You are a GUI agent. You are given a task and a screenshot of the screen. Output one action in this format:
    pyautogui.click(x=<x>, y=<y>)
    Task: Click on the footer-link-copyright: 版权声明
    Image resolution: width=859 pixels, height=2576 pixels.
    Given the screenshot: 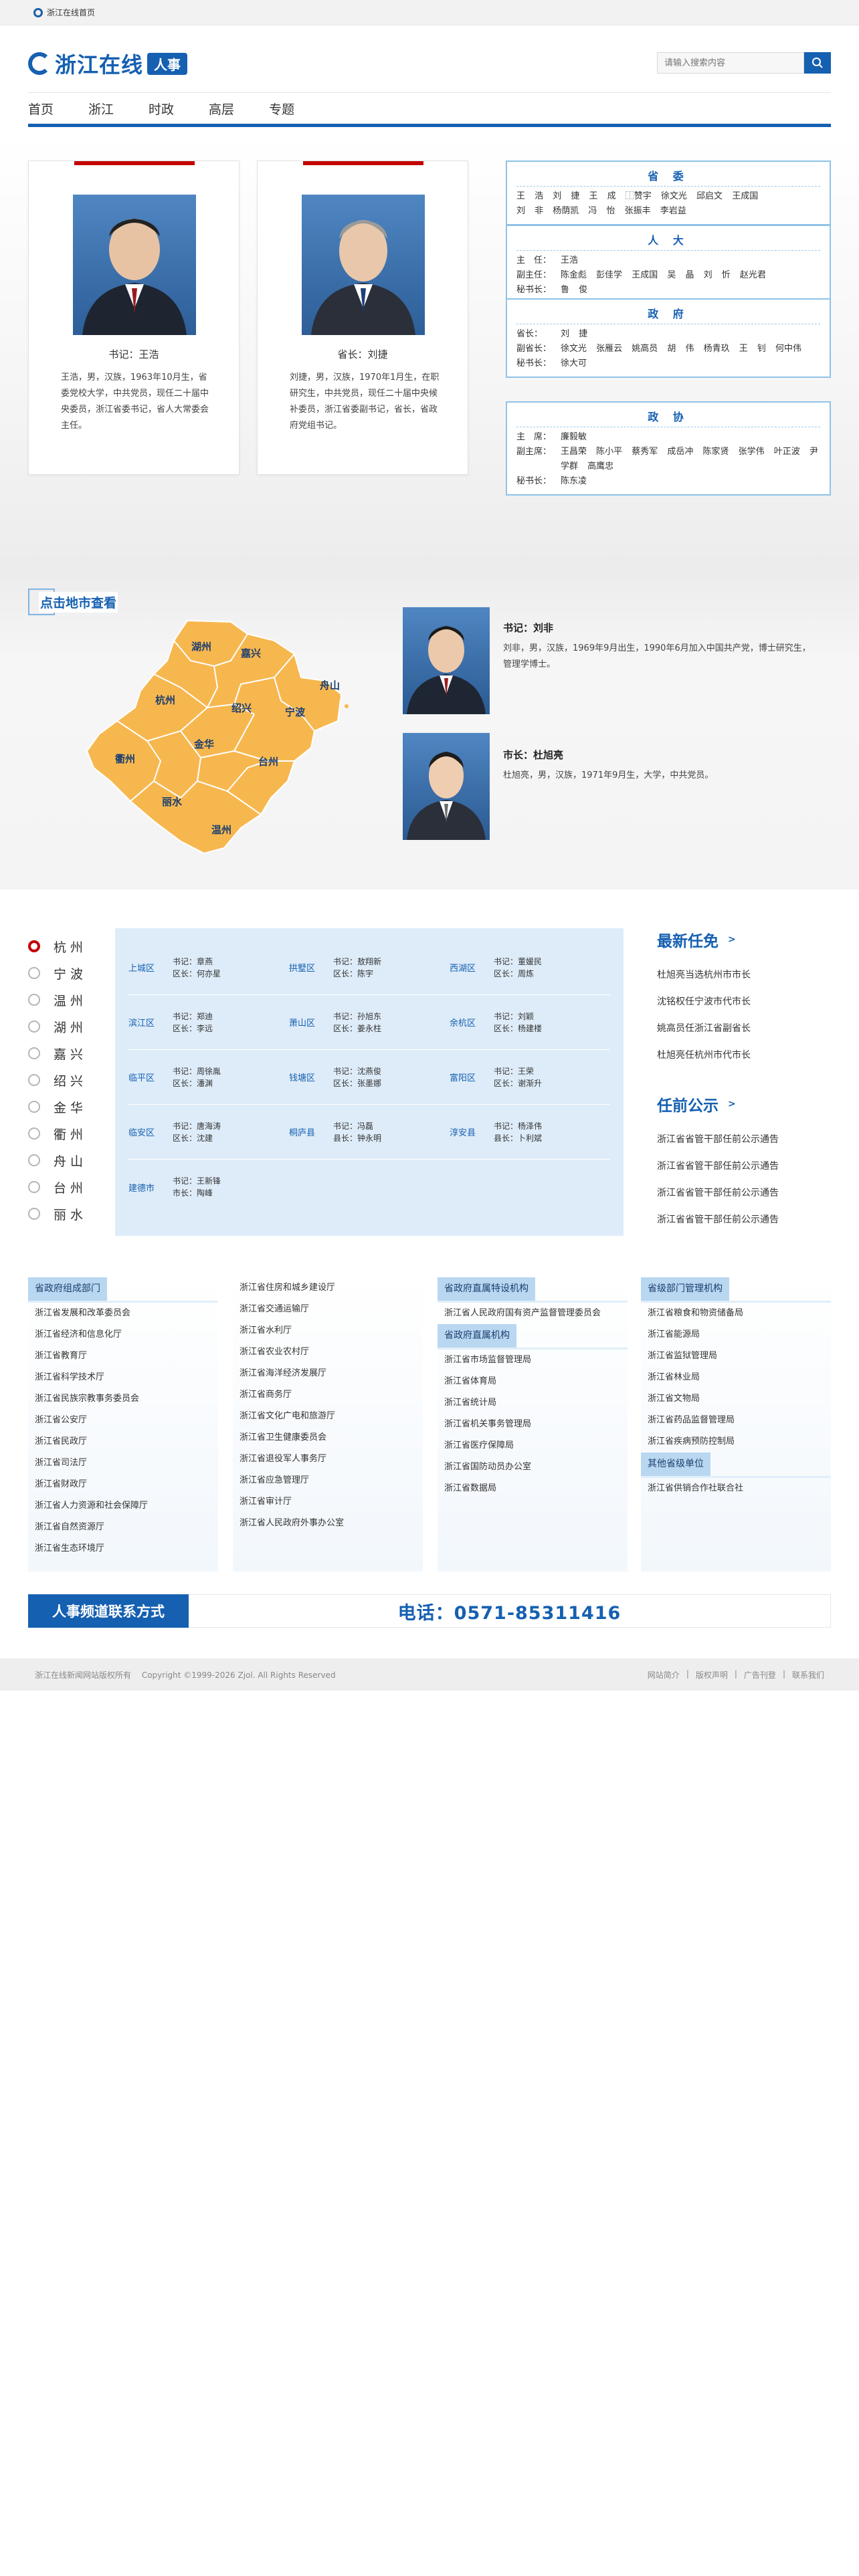 What is the action you would take?
    pyautogui.click(x=712, y=1675)
    